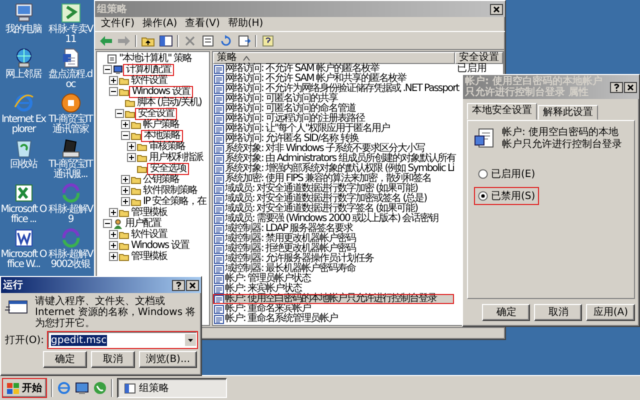 The image size is (640, 400). What do you see at coordinates (333, 209) in the screenshot?
I see `policy-row: 域成员: 对安全通道数据进行数字签名 (如果可能)` at bounding box center [333, 209].